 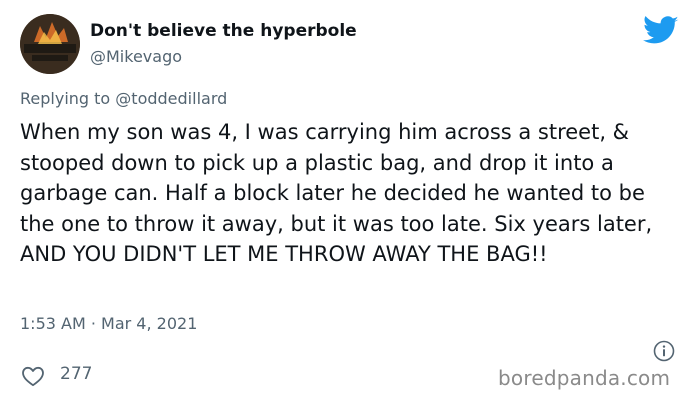 What do you see at coordinates (223, 31) in the screenshot?
I see `author-display-name: Don't believe the hyperbole` at bounding box center [223, 31].